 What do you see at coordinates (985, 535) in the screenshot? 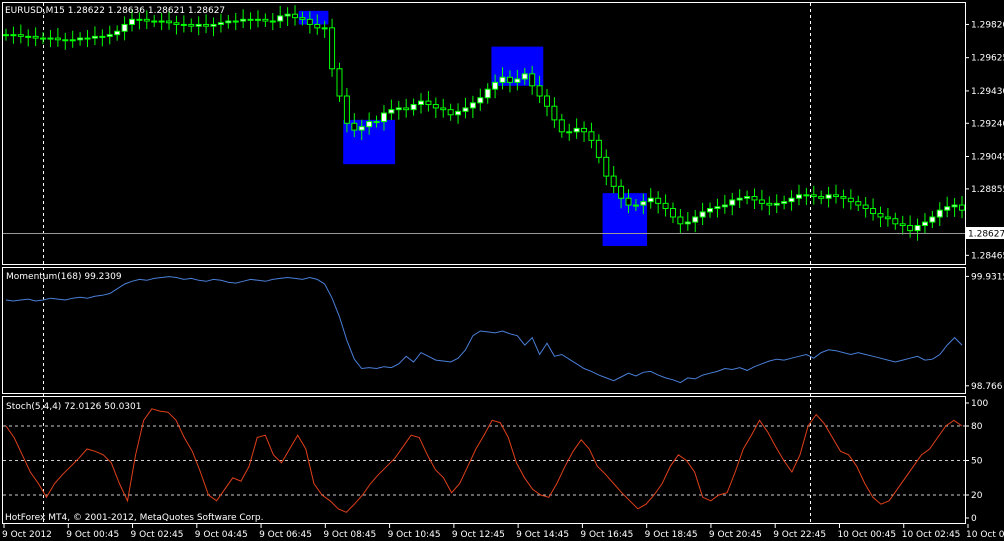
I see `time-tick-label: 10 Oct 04` at bounding box center [985, 535].